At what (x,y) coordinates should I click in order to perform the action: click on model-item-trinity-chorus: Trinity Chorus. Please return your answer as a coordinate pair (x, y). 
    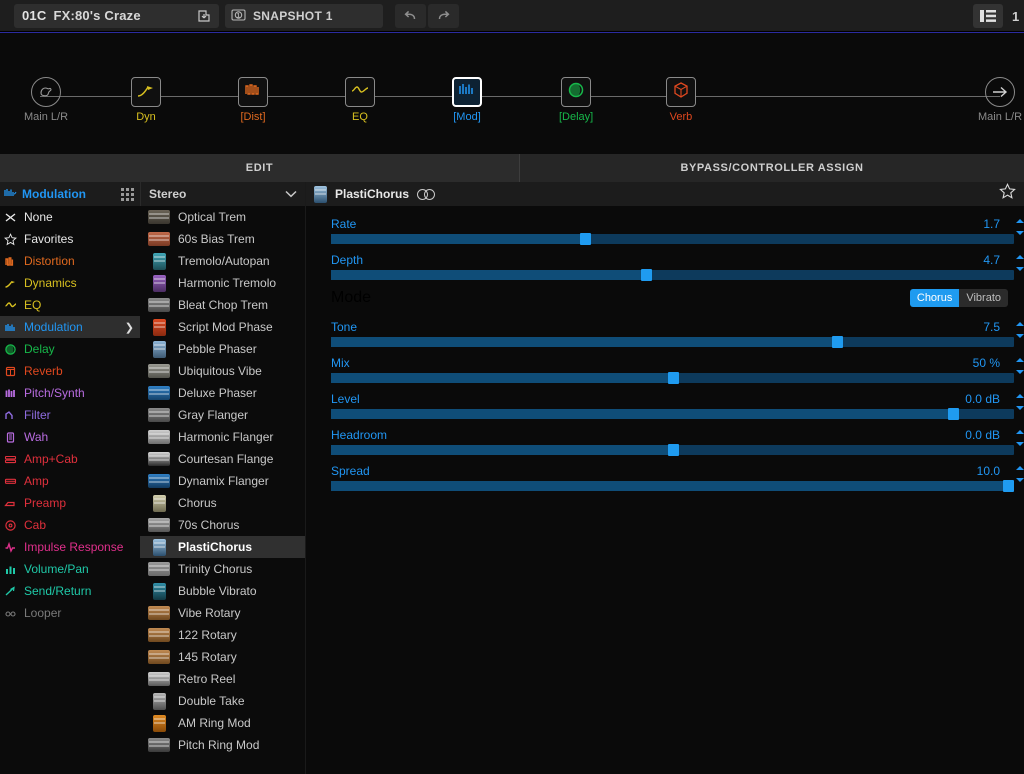
    Looking at the image, I should click on (222, 569).